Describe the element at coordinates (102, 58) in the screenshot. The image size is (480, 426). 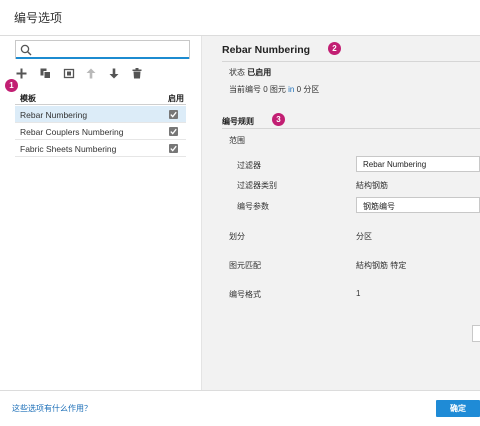
I see `search-focus-line` at that location.